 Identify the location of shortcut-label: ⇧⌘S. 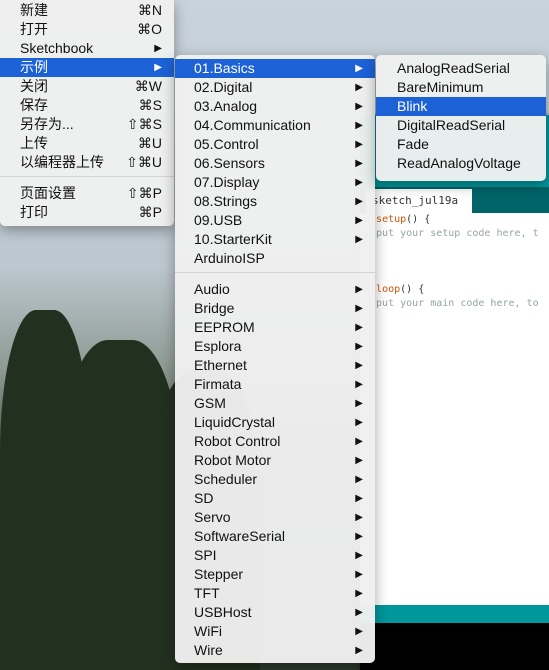
(144, 124).